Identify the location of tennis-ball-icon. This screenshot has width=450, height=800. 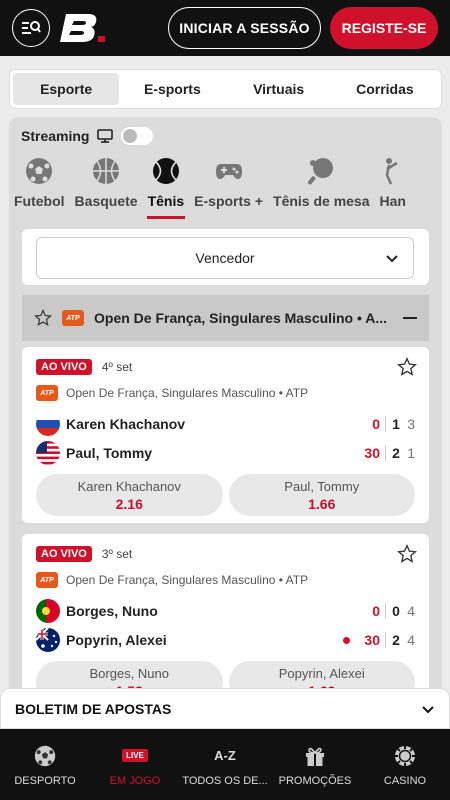
(165, 171).